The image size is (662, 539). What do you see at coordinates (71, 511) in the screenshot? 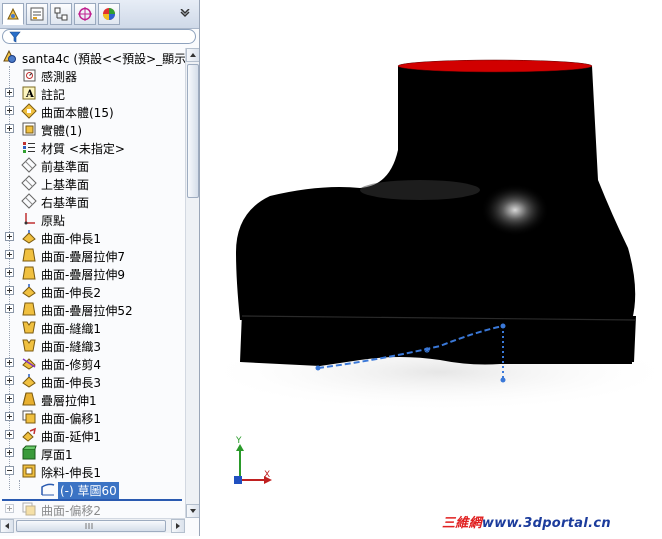
I see `tree-item-label: 曲面-偏移2` at bounding box center [71, 511].